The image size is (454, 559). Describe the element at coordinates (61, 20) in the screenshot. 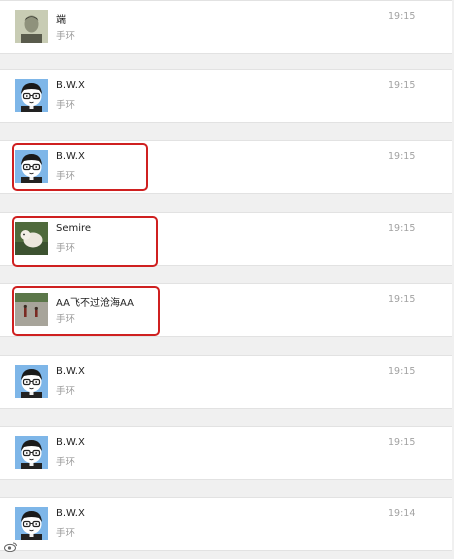

I see `conversation-name: 端` at that location.